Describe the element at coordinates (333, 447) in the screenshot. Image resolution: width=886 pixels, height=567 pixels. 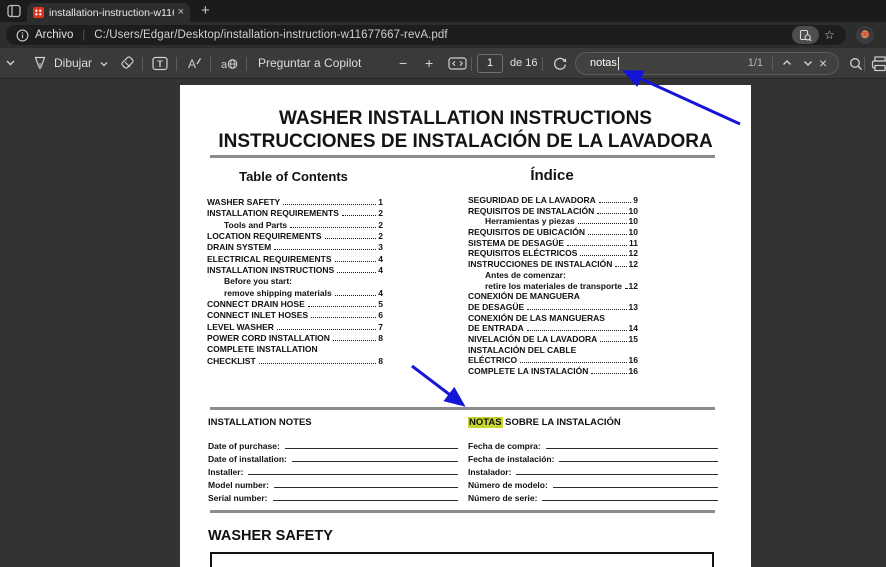
I see `notes-form-row: Date of purchase:` at that location.